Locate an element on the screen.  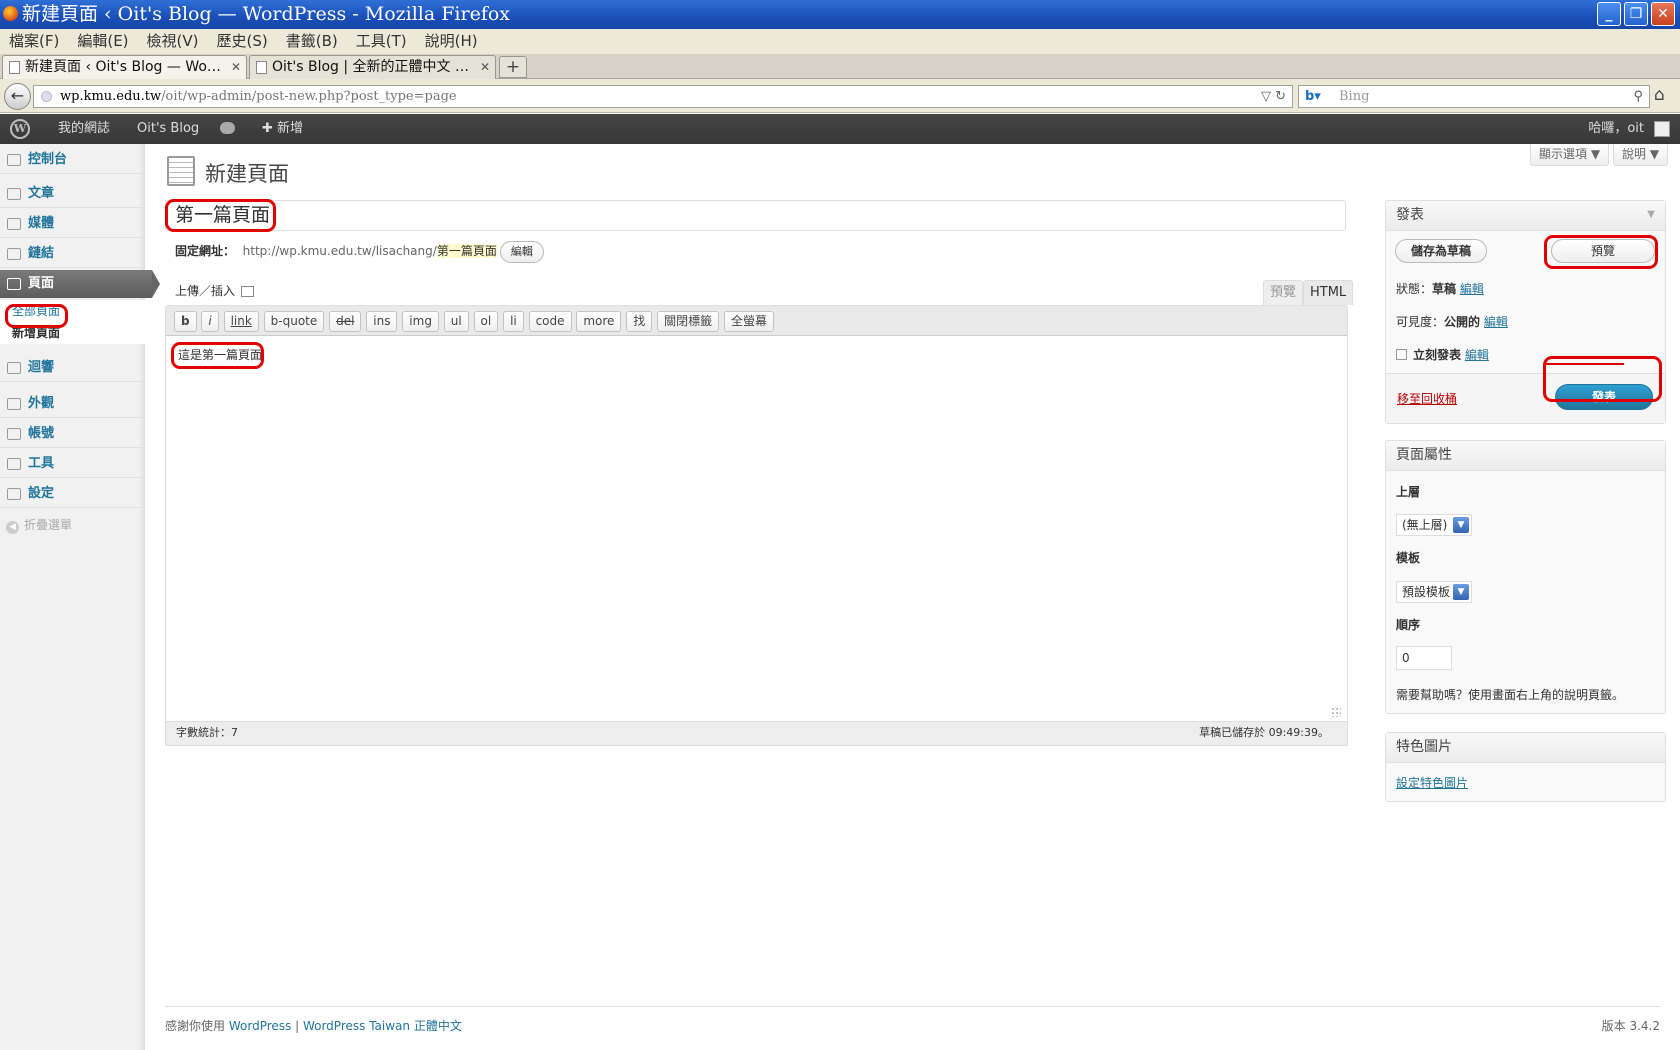
status-edit-link: 編輯 is located at coordinates (1472, 289).